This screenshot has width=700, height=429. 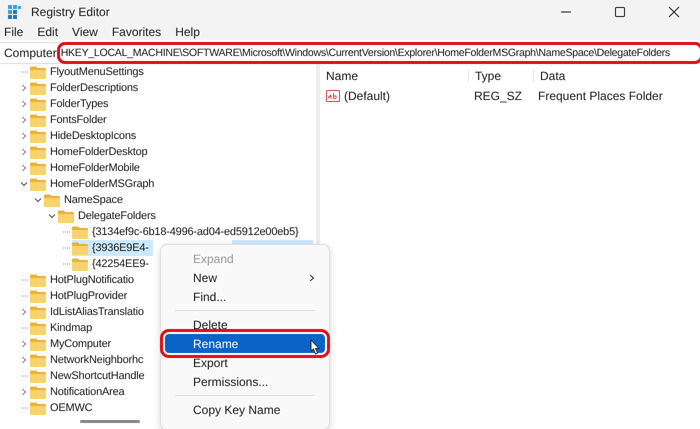 I want to click on tree-item: FolderDescriptions, so click(x=86, y=88).